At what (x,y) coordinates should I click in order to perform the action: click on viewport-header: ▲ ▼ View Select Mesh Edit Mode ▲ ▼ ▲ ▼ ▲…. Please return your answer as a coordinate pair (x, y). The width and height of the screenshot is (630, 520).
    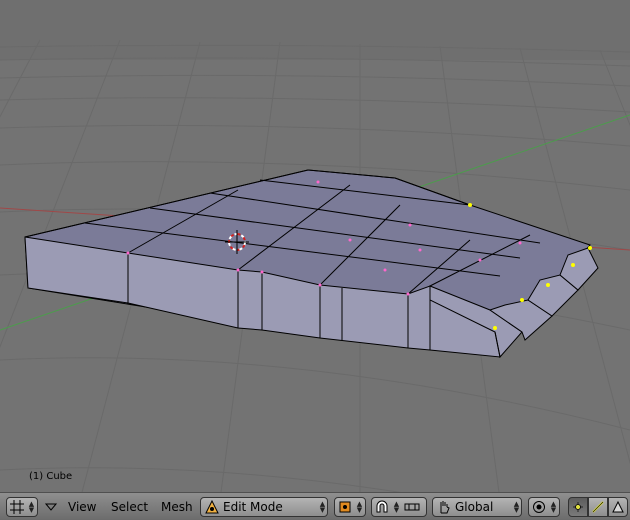
    Looking at the image, I should click on (315, 506).